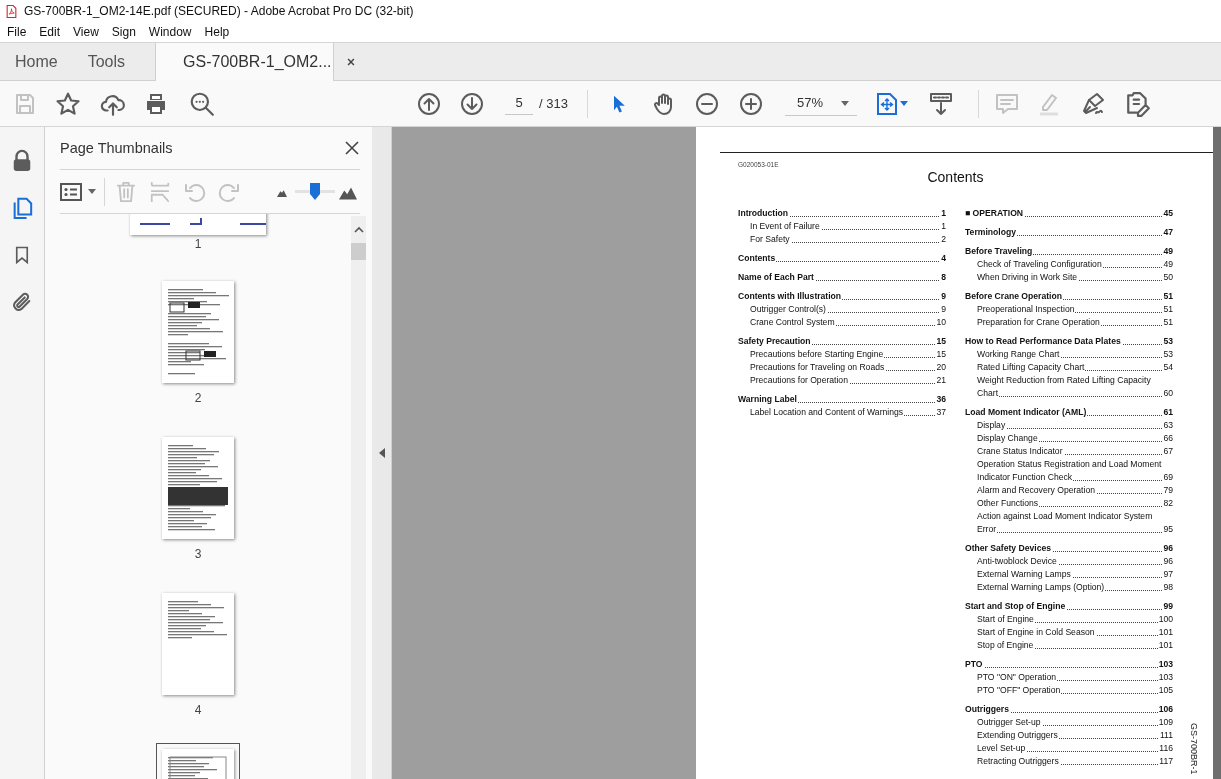 This screenshot has height=779, width=1221. Describe the element at coordinates (198, 710) in the screenshot. I see `page-label: 4` at that location.